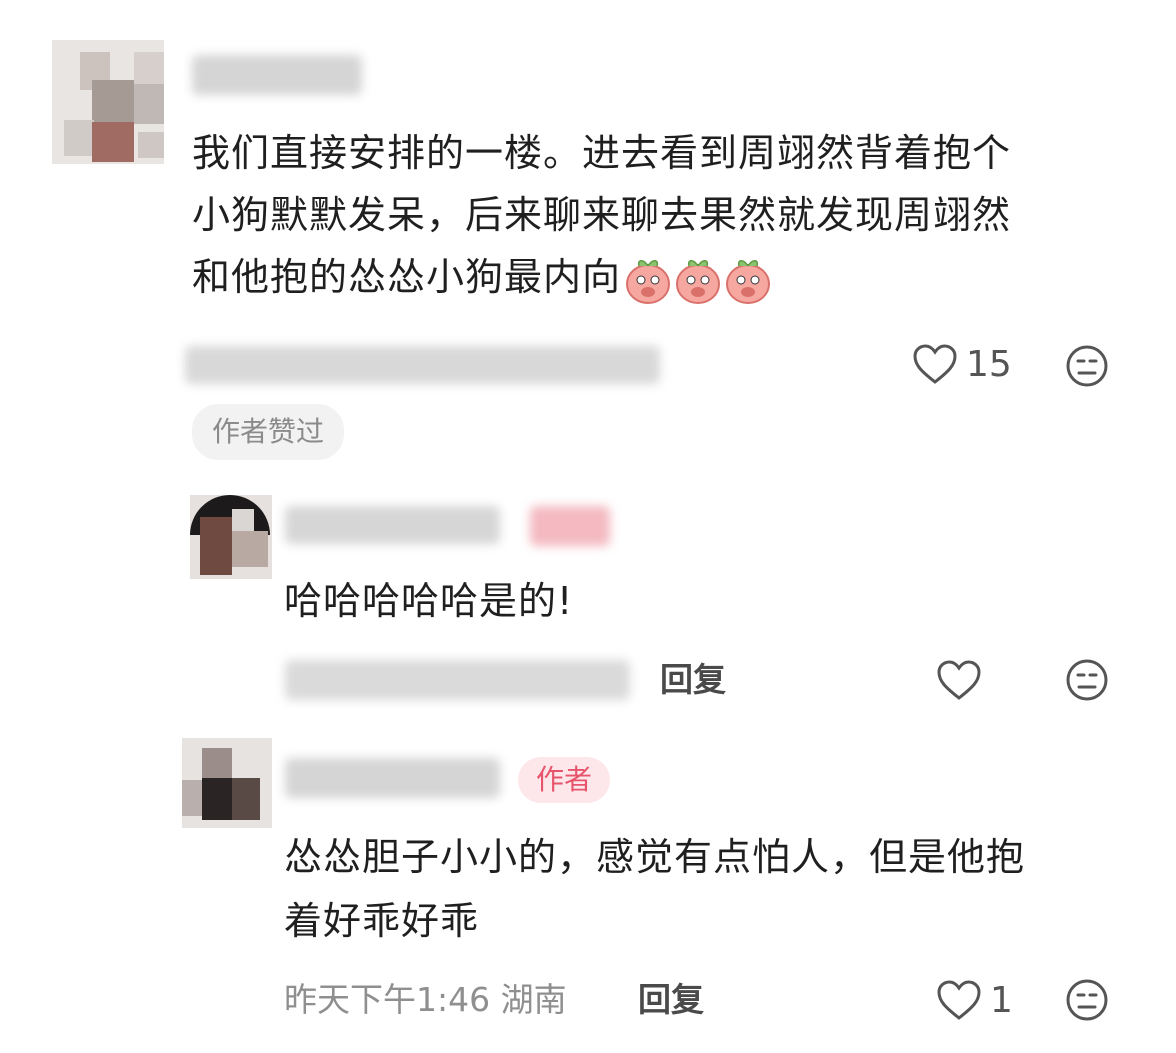  I want to click on comment-text: 我们直接安排的一楼。进去看到周翊然背着抱个, so click(602, 153).